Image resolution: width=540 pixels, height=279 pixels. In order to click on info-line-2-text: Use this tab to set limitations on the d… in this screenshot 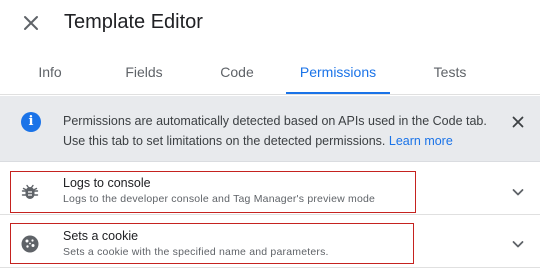, I will do `click(224, 141)`.